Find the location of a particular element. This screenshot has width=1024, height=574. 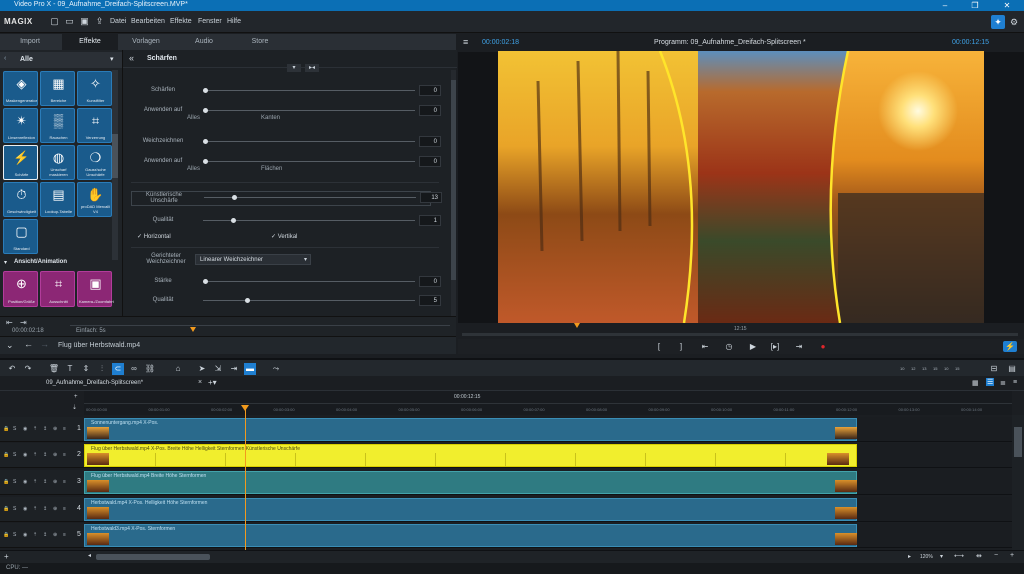

effect-scrollbar is located at coordinates (115, 165).